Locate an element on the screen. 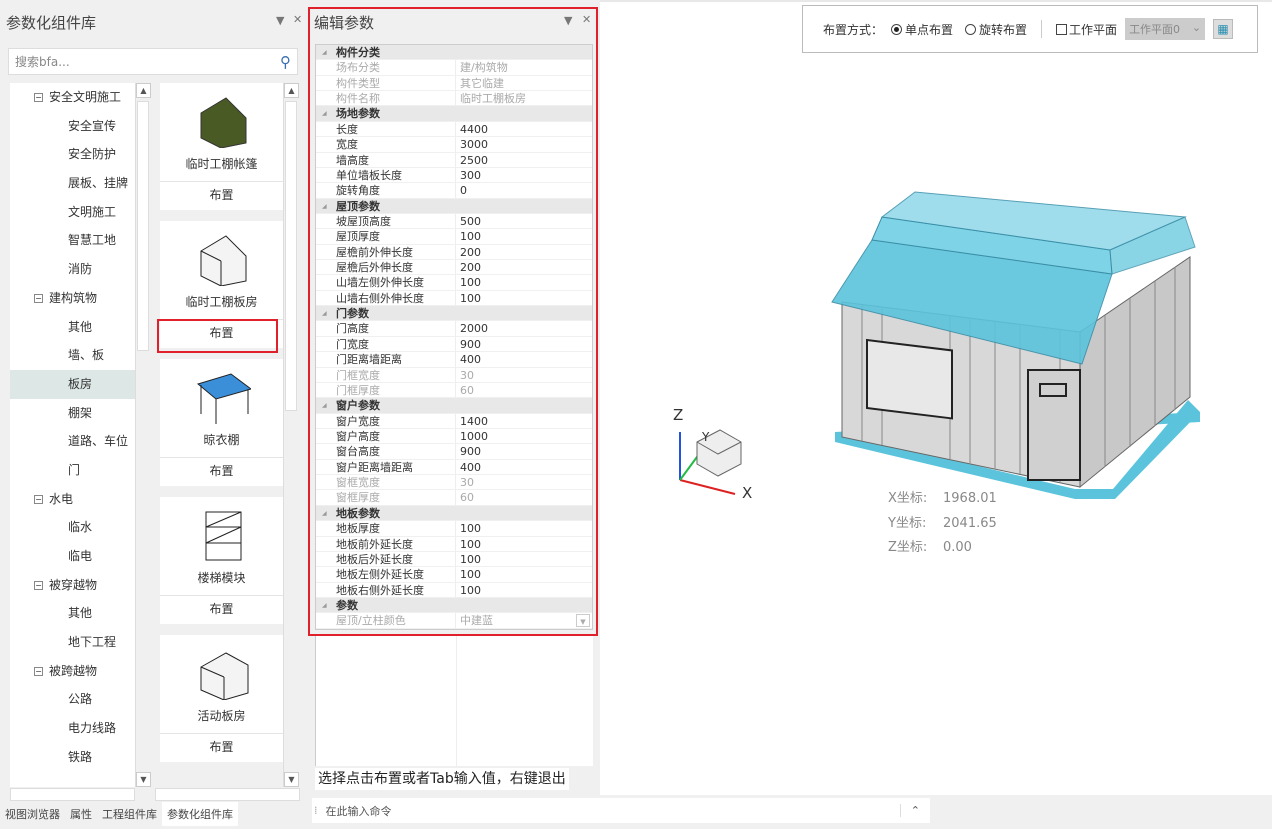  radio-single: 单点布置 is located at coordinates (922, 29).